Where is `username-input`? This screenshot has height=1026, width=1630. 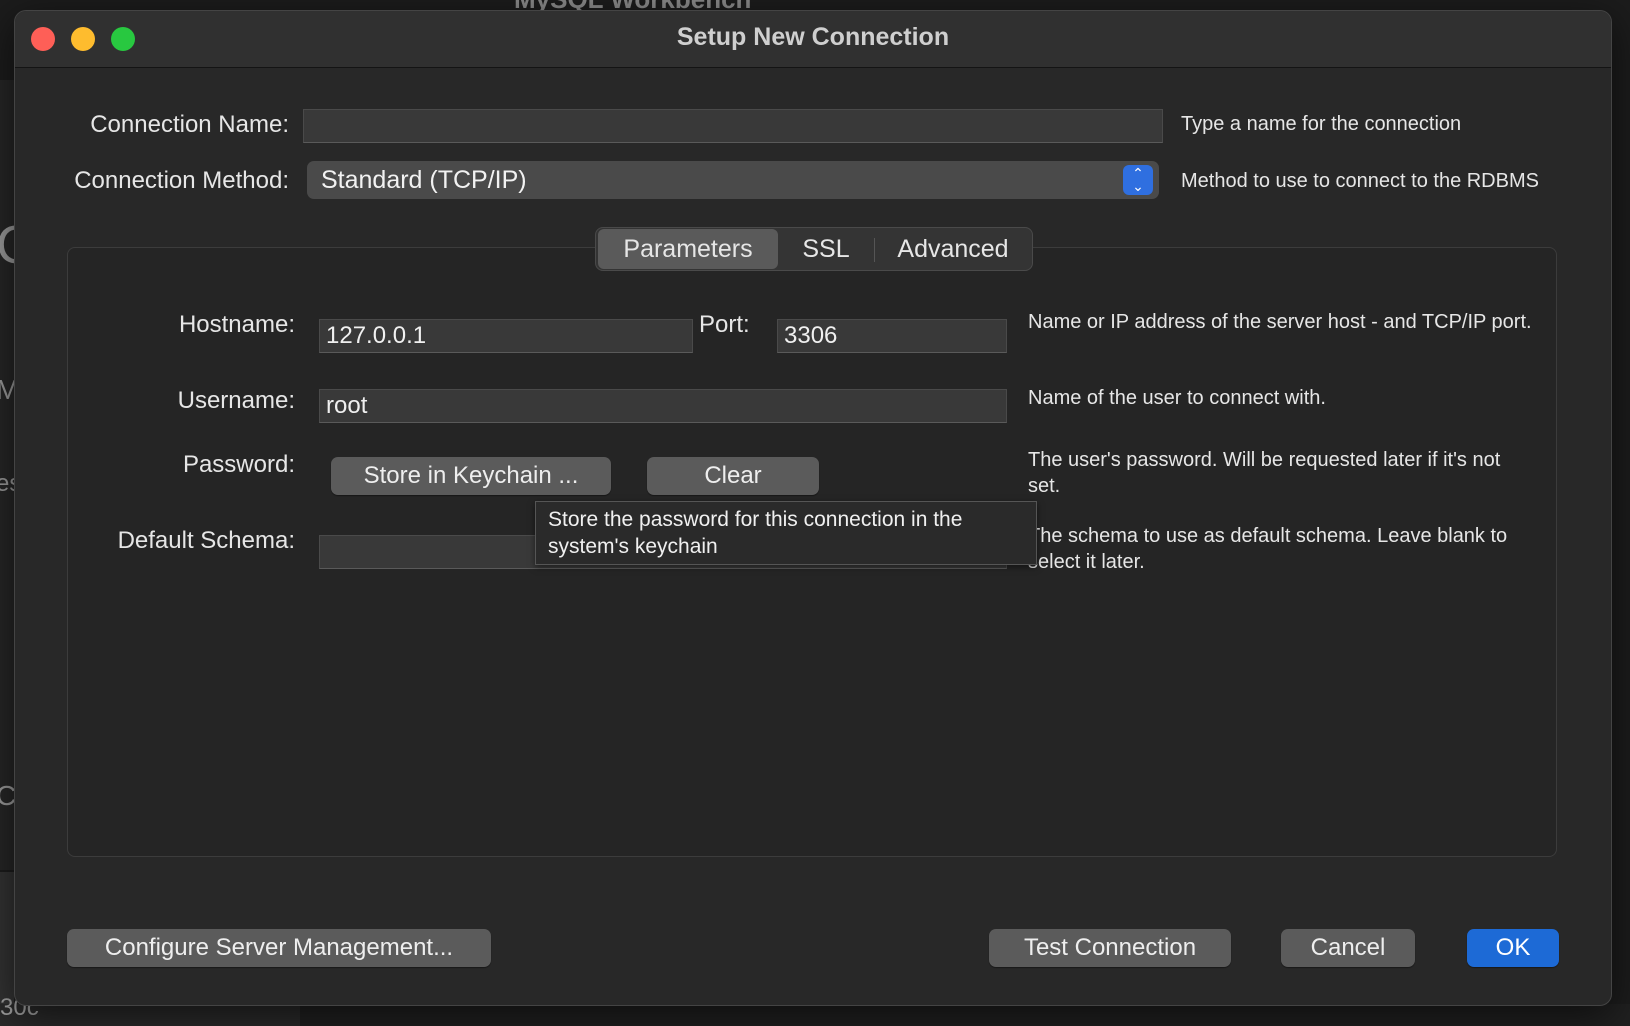
username-input is located at coordinates (663, 406).